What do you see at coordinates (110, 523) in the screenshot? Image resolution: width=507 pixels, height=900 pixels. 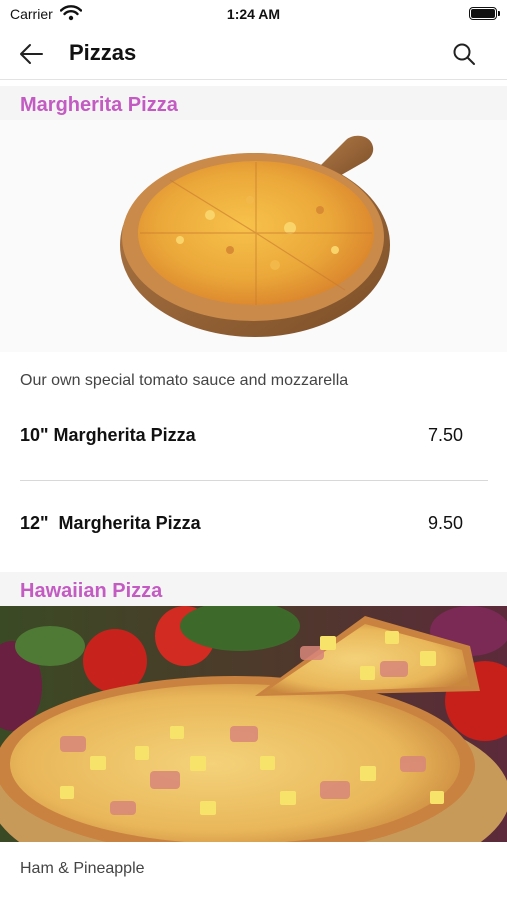 I see `item-name: 12" Margherita Pizza` at bounding box center [110, 523].